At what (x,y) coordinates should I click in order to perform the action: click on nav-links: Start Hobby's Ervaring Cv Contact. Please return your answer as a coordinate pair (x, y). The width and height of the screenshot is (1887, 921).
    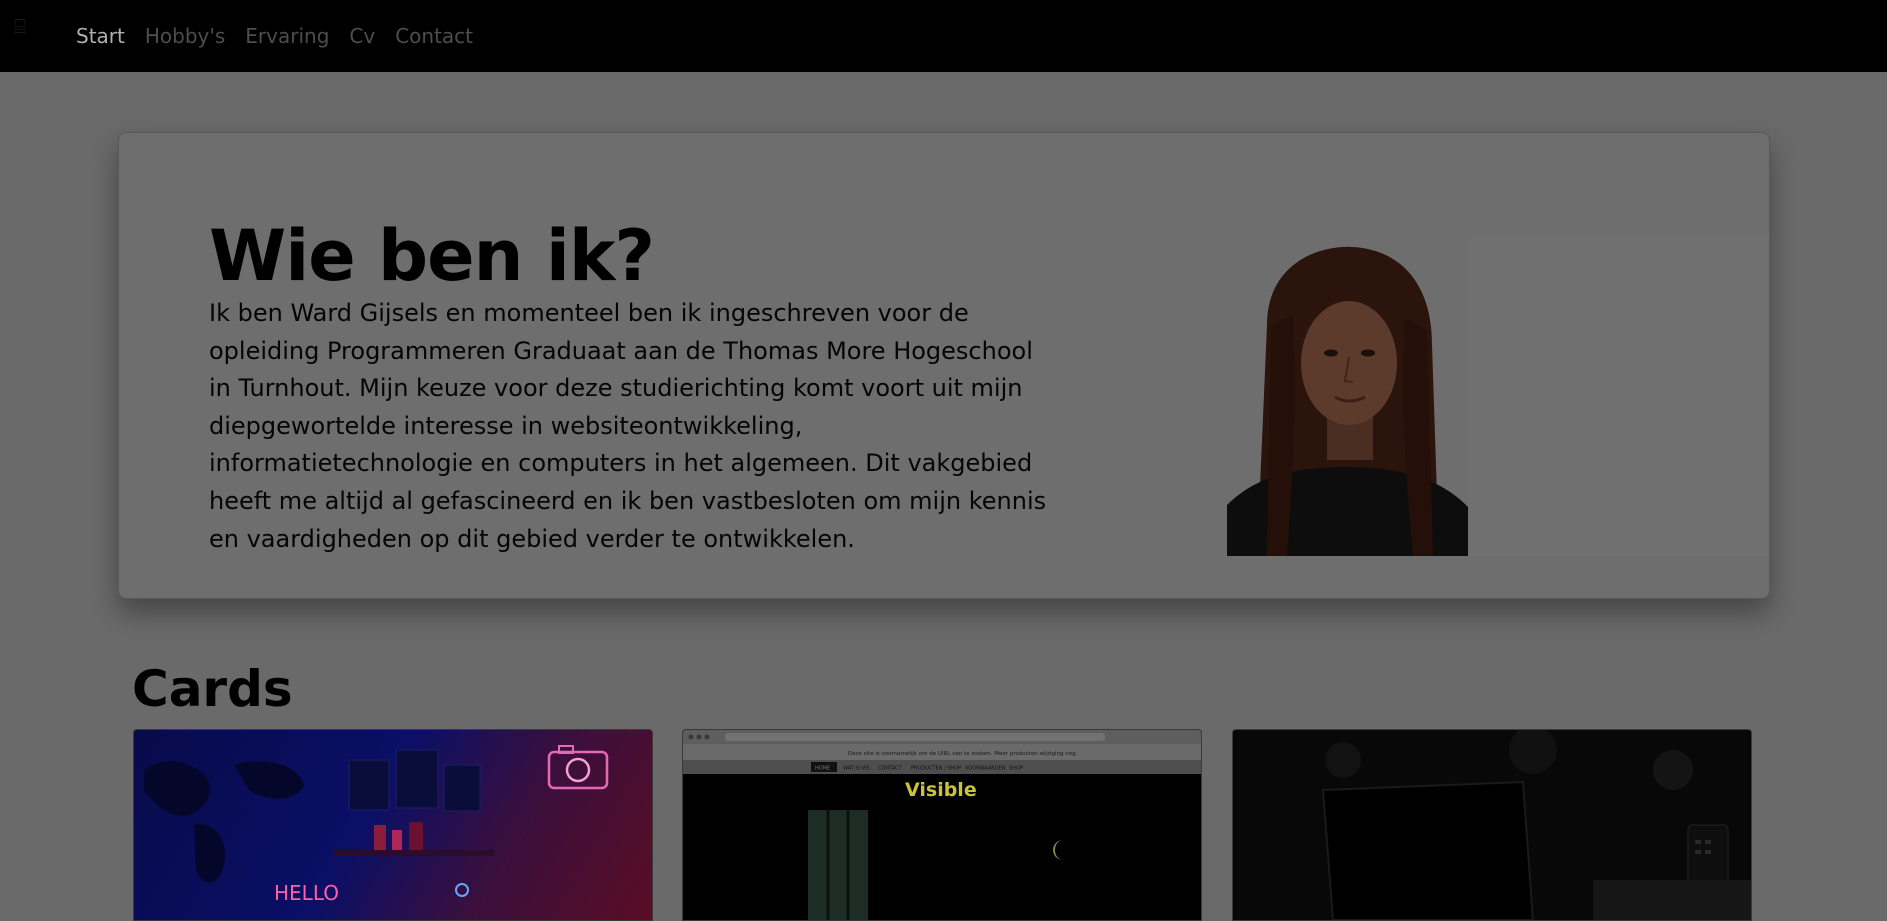
    Looking at the image, I should click on (274, 36).